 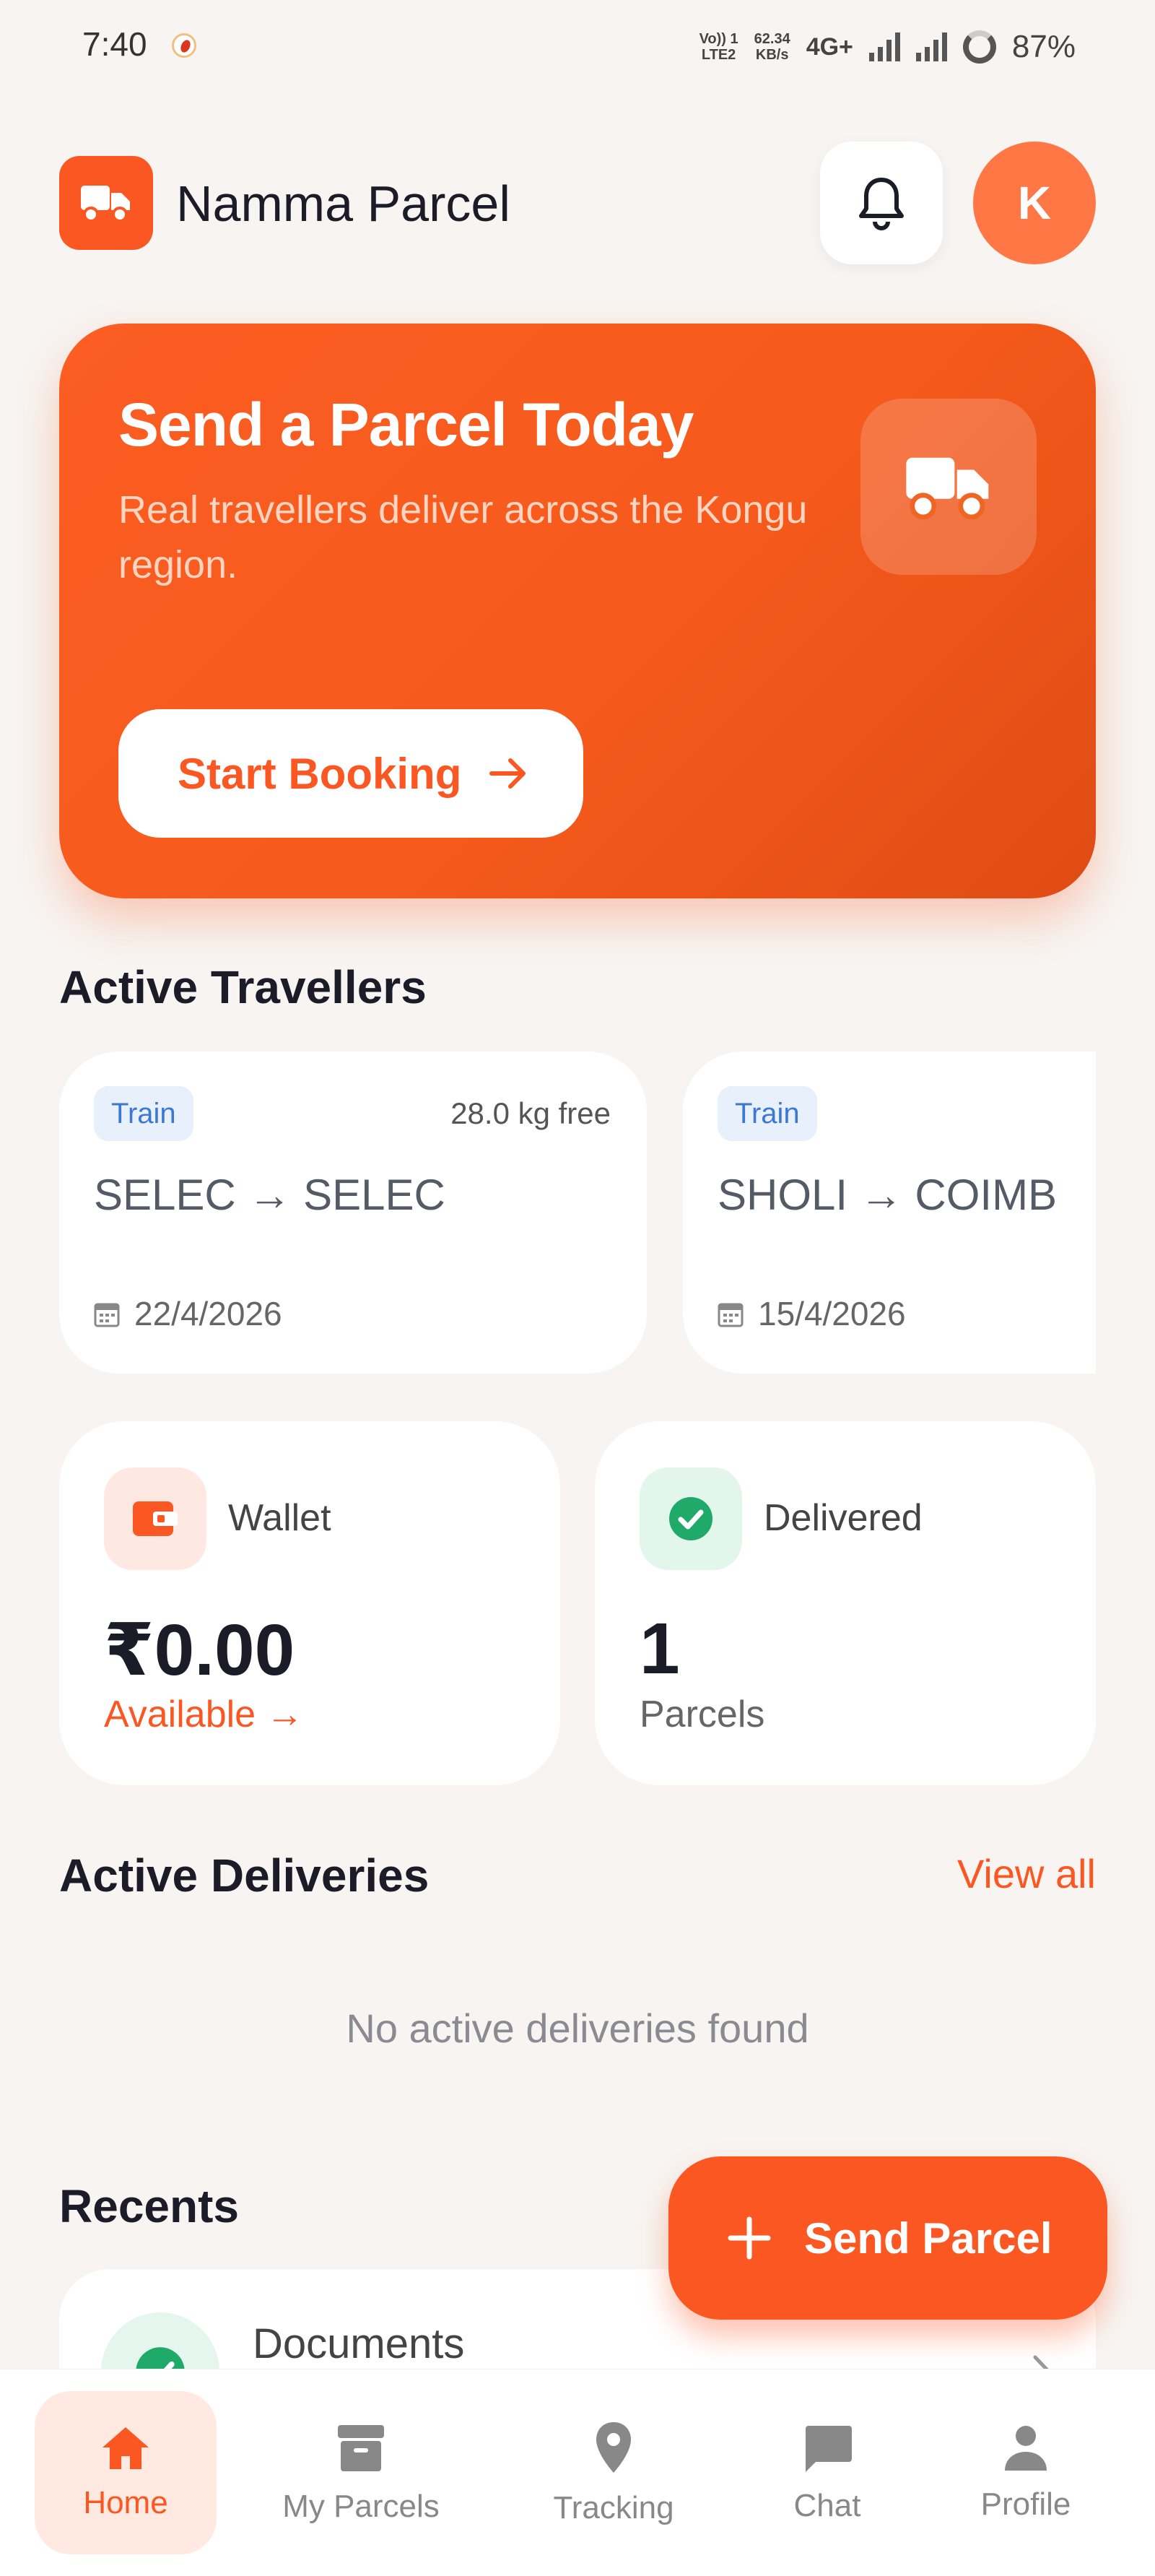 I want to click on delivered-card: Delivered 1 Parcels, so click(x=845, y=1603).